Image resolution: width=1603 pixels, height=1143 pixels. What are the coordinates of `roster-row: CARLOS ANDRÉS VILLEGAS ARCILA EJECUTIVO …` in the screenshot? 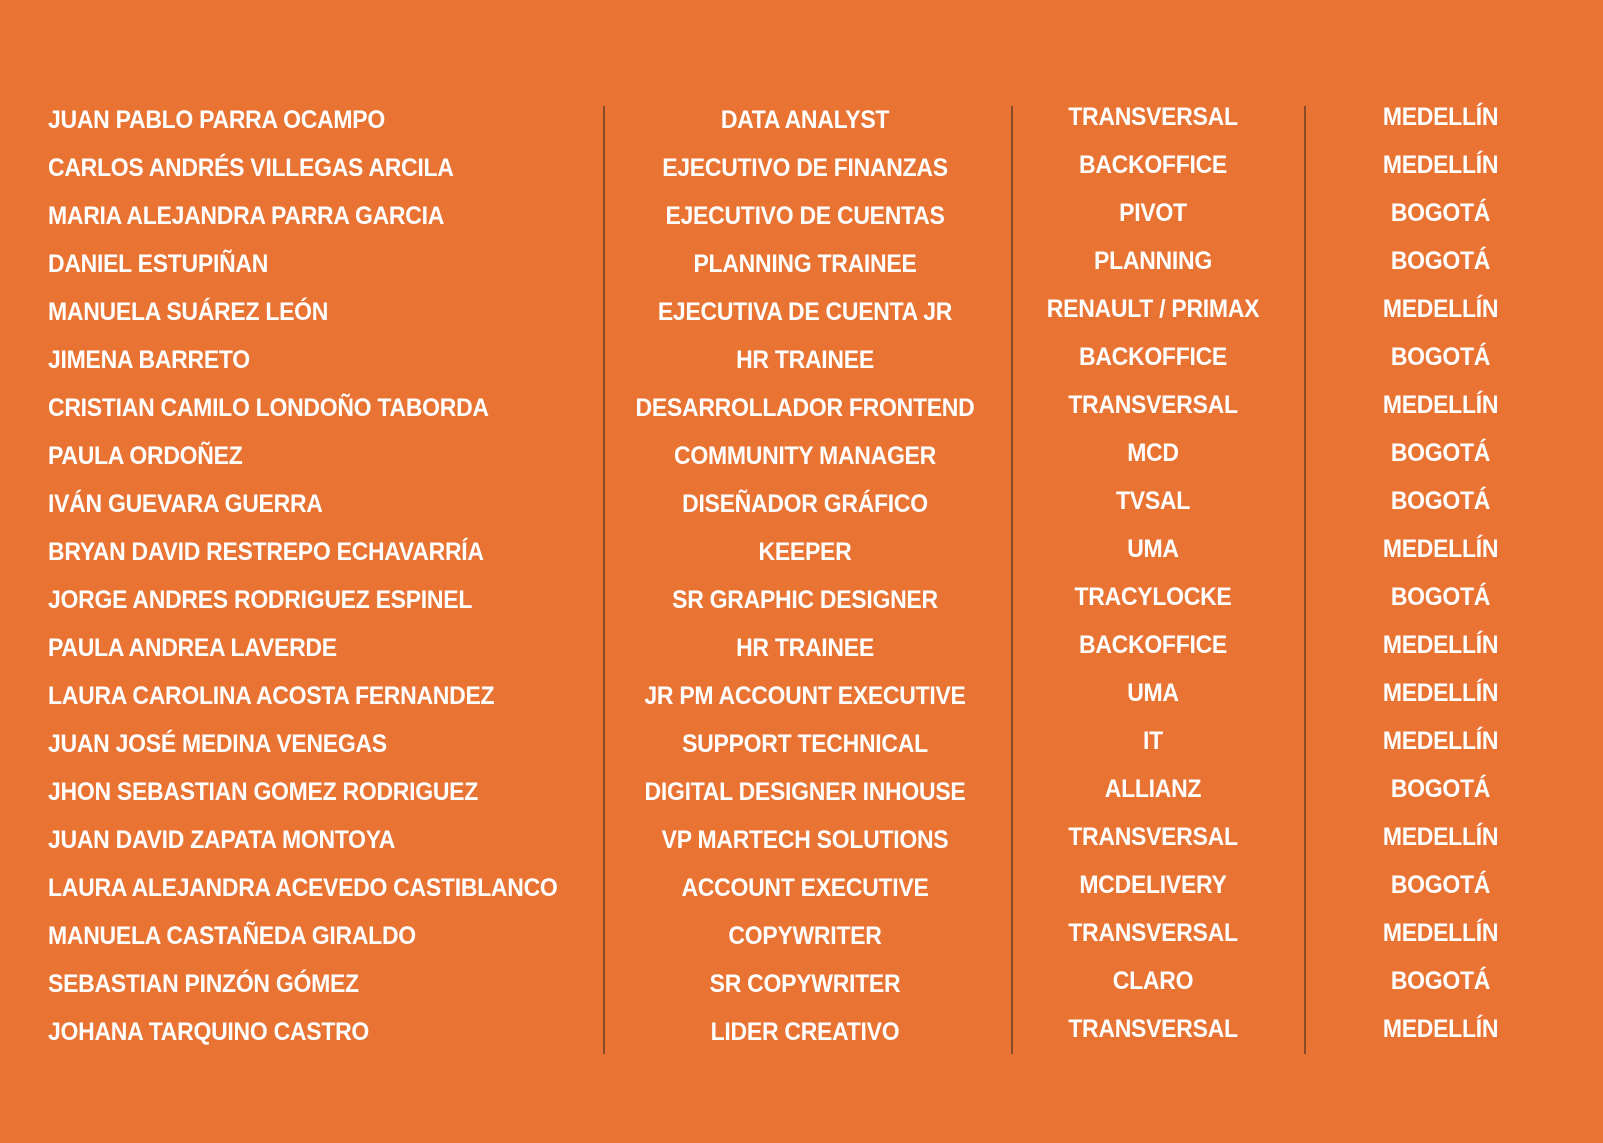 It's located at (801, 168).